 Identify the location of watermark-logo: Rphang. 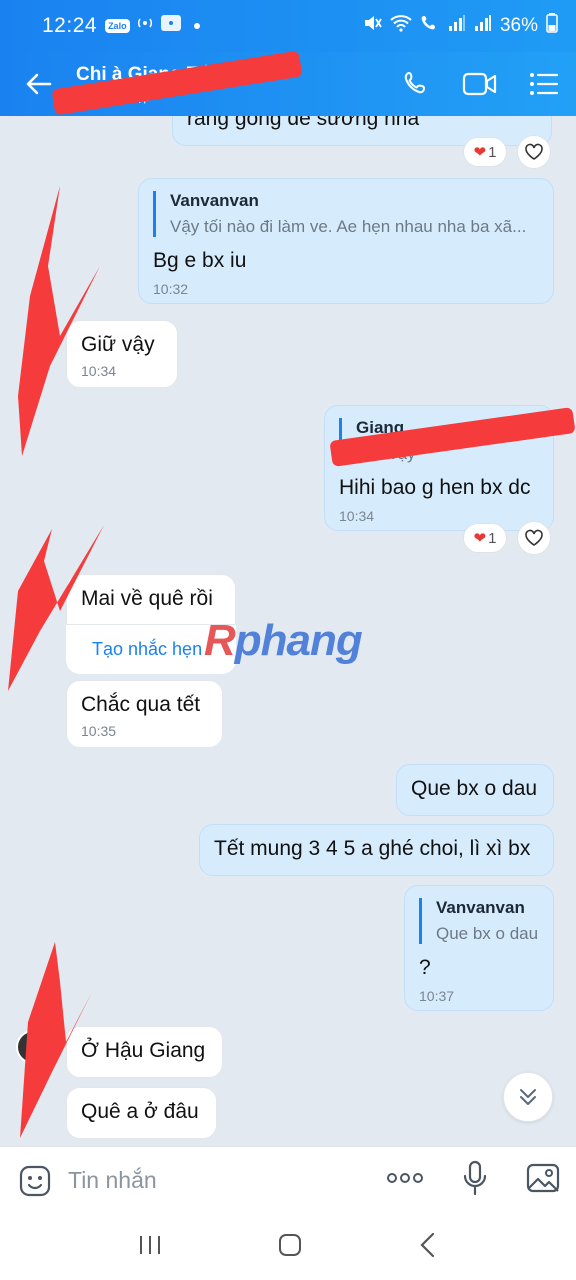
(283, 640).